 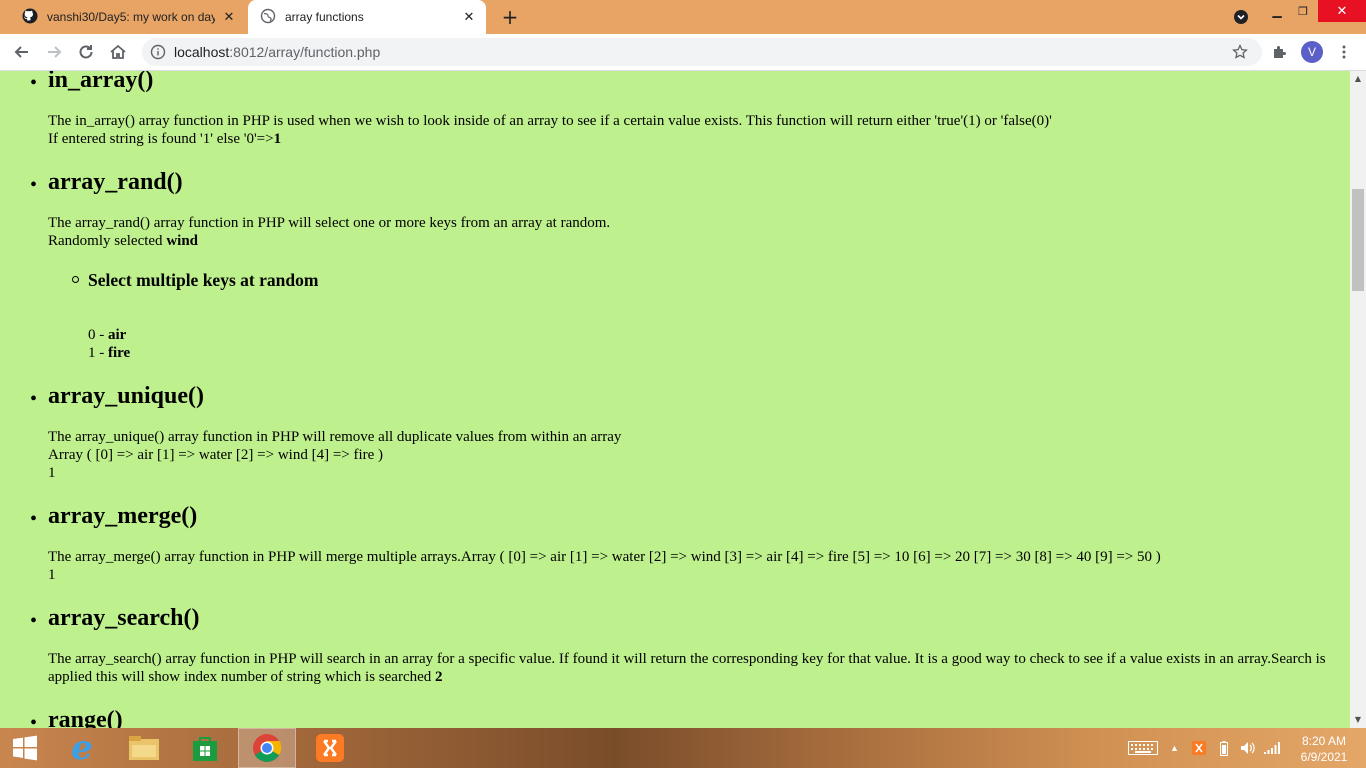 What do you see at coordinates (1279, 54) in the screenshot?
I see `extensions-puzzle-icon` at bounding box center [1279, 54].